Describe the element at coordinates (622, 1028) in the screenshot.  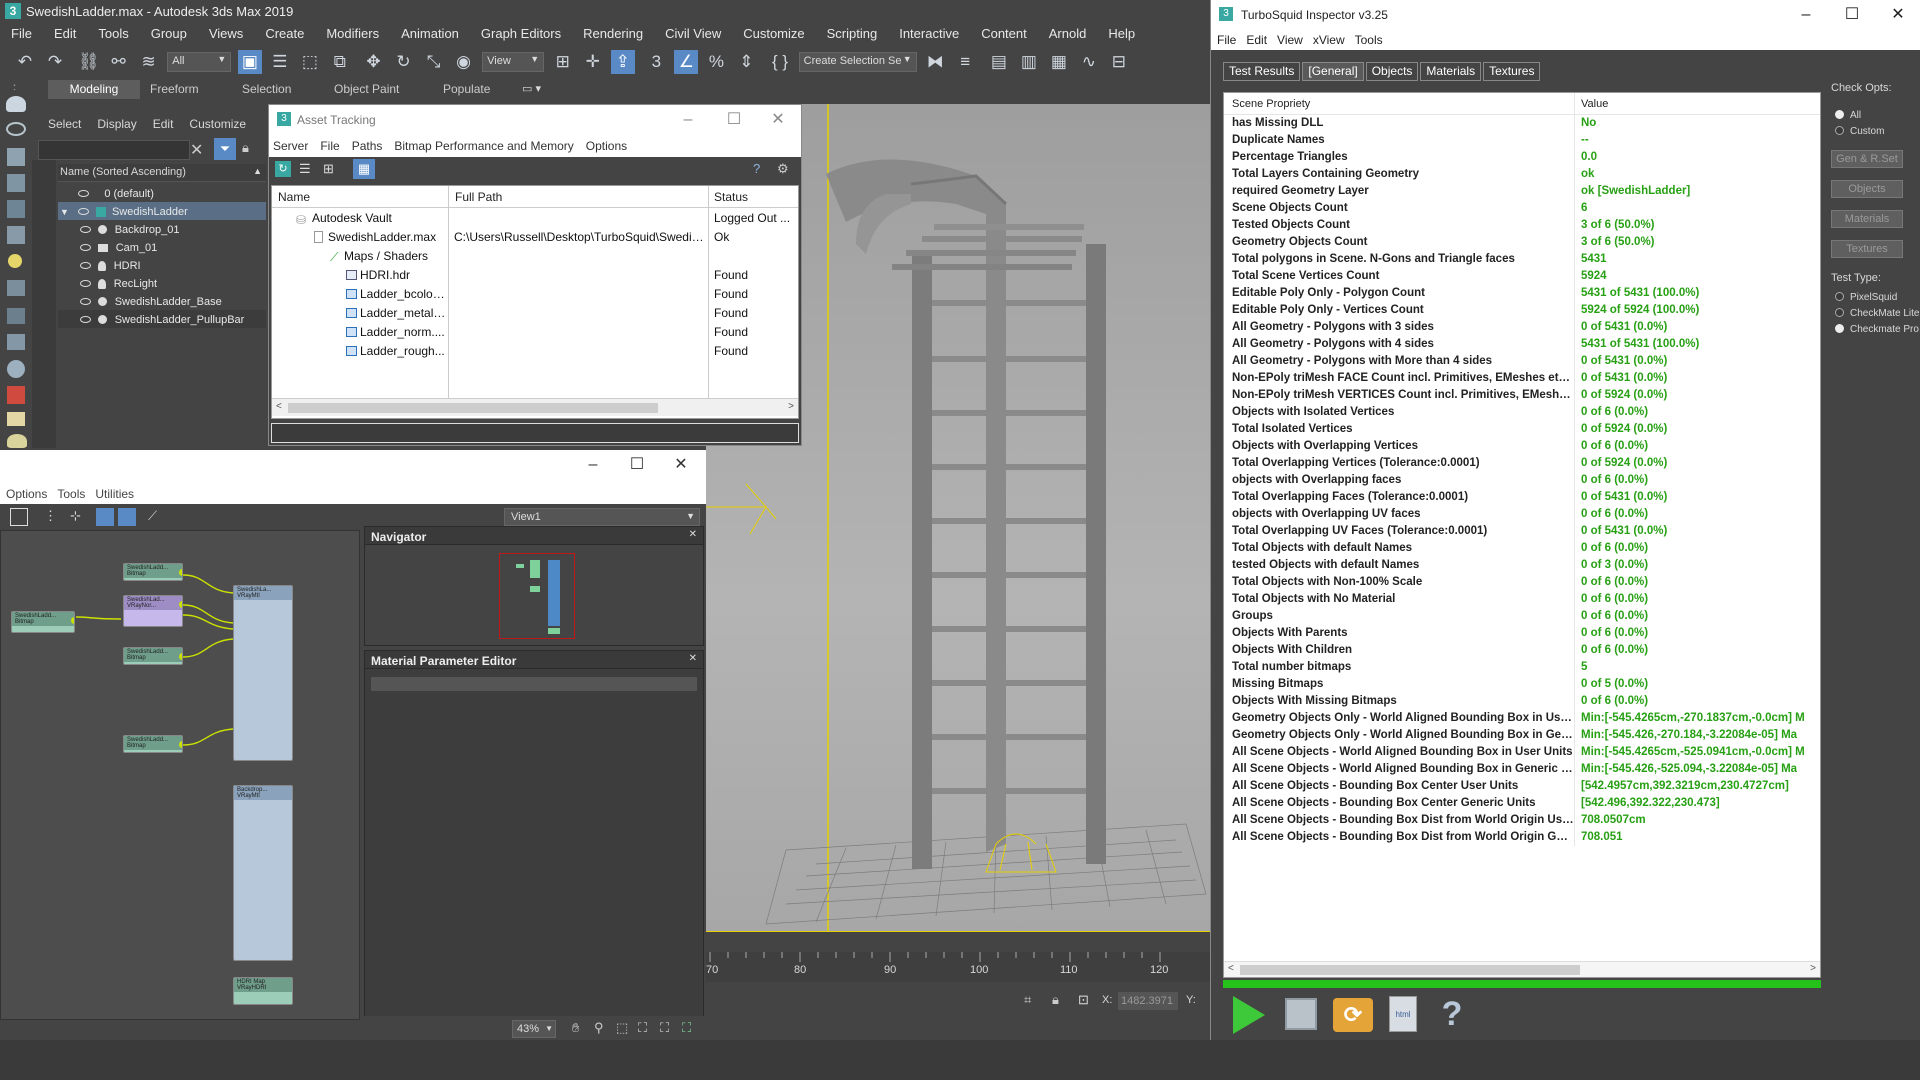
I see `zoom-region-icon: ⬚` at that location.